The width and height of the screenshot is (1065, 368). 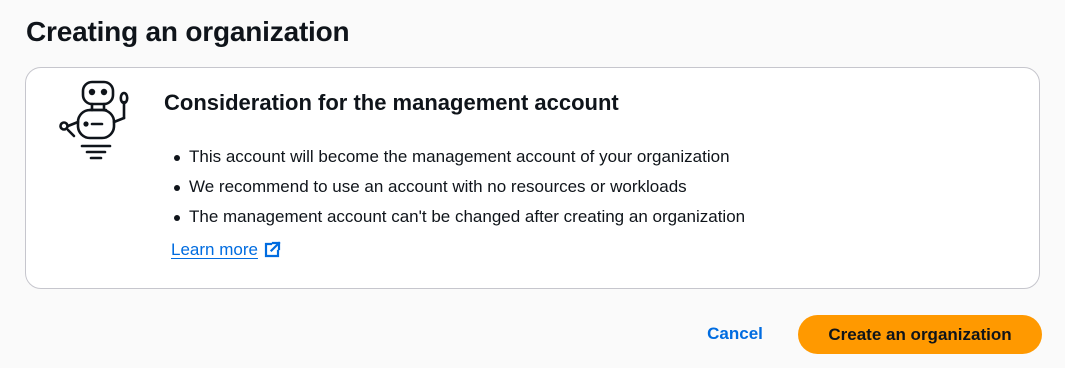 I want to click on learn-more-link: Learn more, so click(x=226, y=250).